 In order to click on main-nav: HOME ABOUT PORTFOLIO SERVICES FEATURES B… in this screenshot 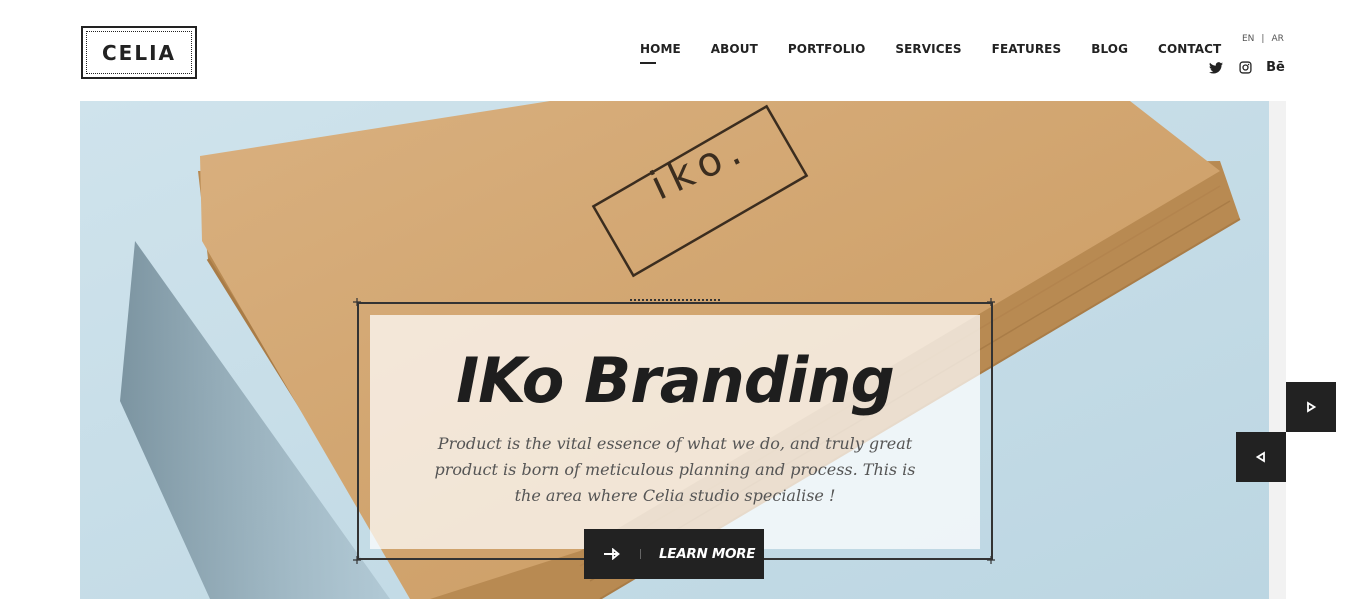, I will do `click(930, 53)`.